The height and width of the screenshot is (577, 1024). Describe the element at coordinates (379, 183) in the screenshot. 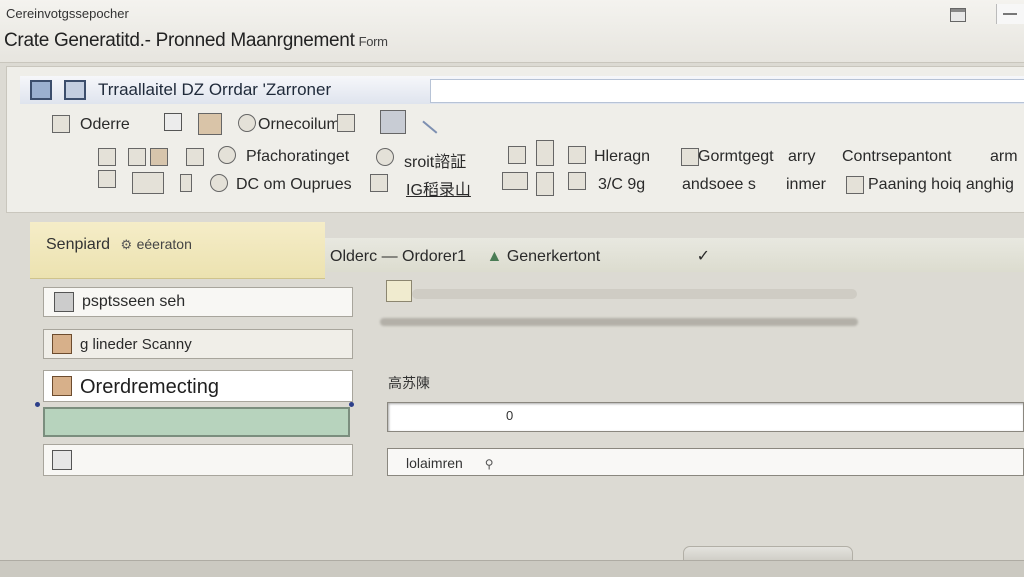

I see `grid-small-icon` at that location.